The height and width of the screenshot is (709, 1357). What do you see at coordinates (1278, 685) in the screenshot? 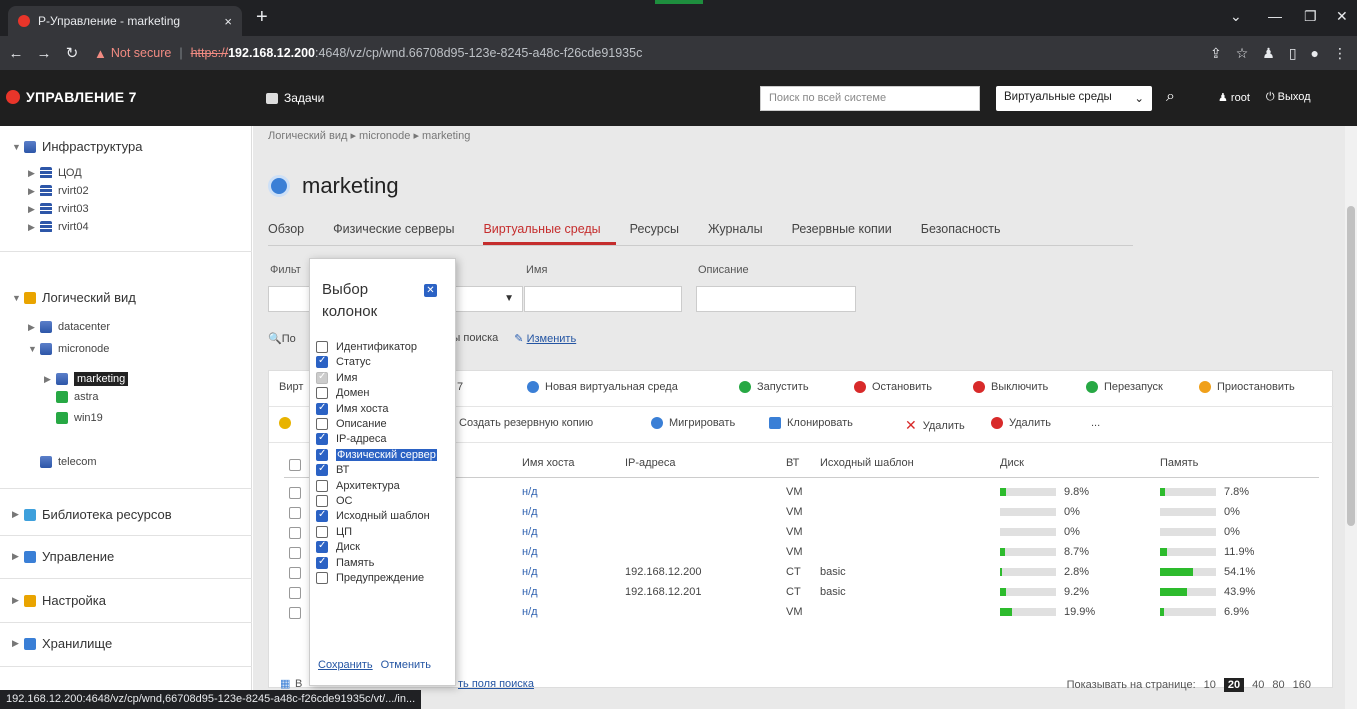
I see `per-page-80: 80` at bounding box center [1278, 685].